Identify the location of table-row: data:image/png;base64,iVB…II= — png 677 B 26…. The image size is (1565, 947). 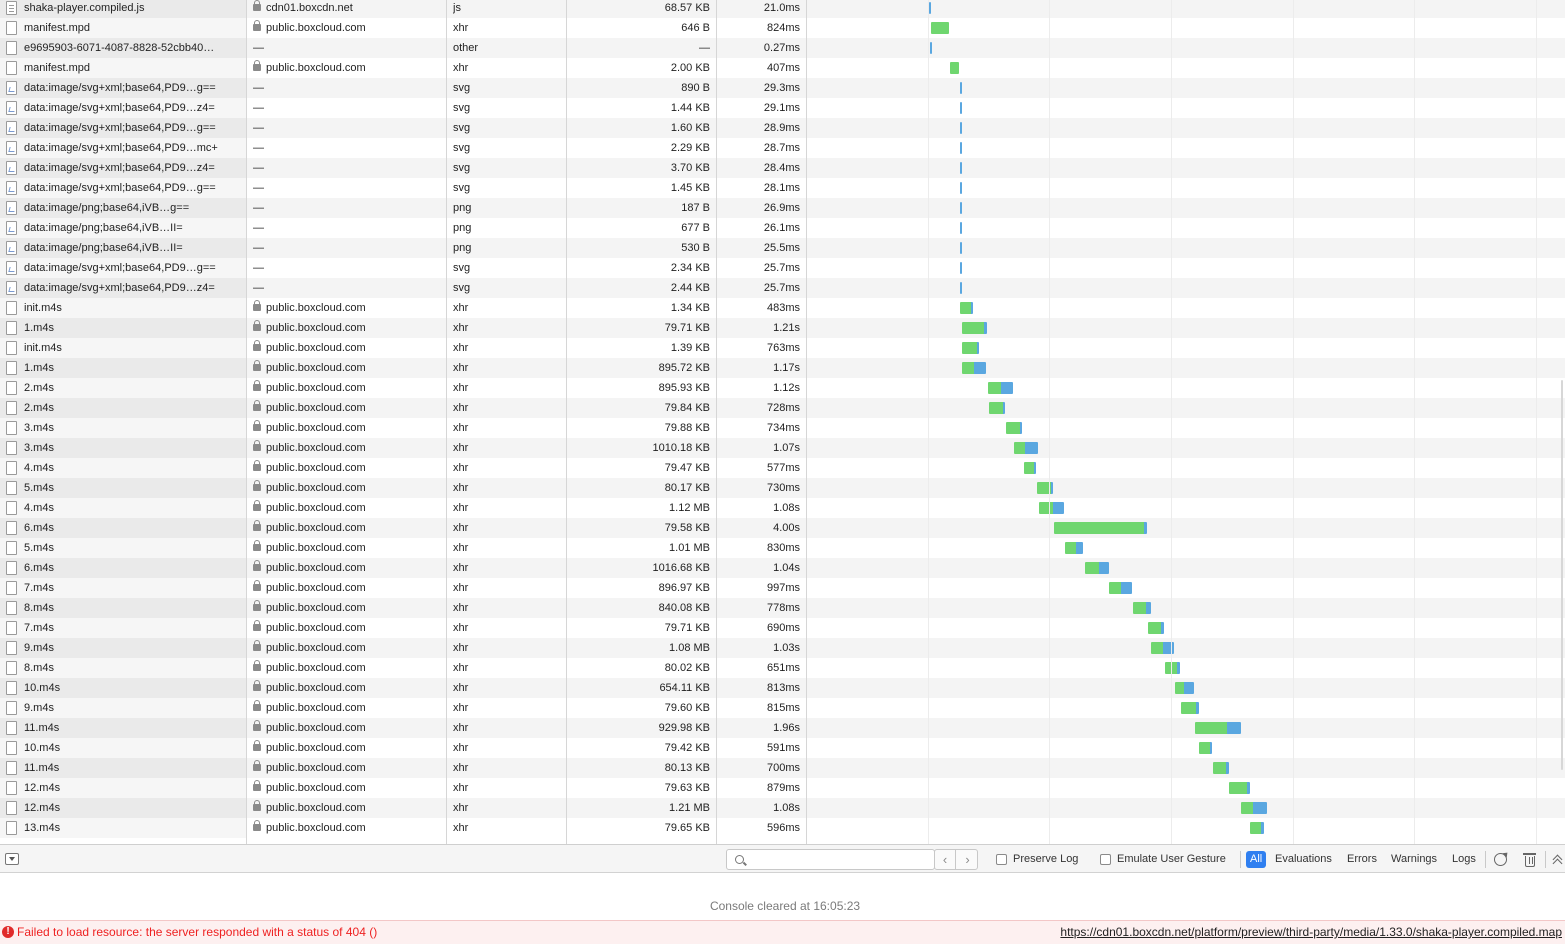
(782, 228).